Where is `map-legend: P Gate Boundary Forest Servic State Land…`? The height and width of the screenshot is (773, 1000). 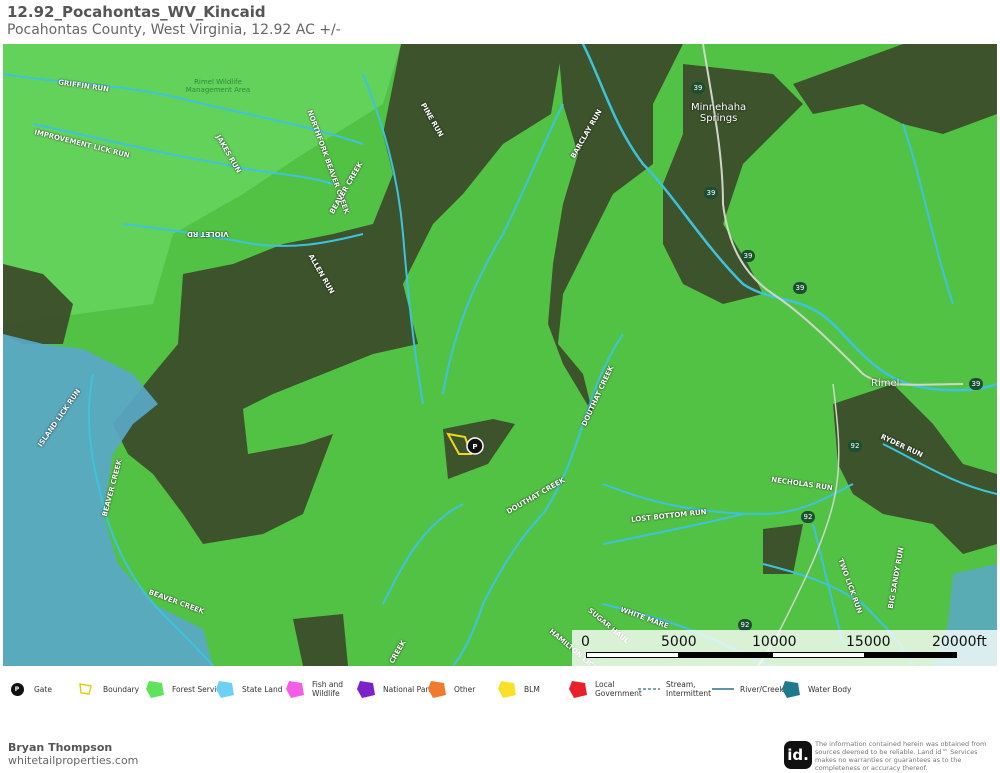
map-legend: P Gate Boundary Forest Servic State Land… is located at coordinates (500, 692).